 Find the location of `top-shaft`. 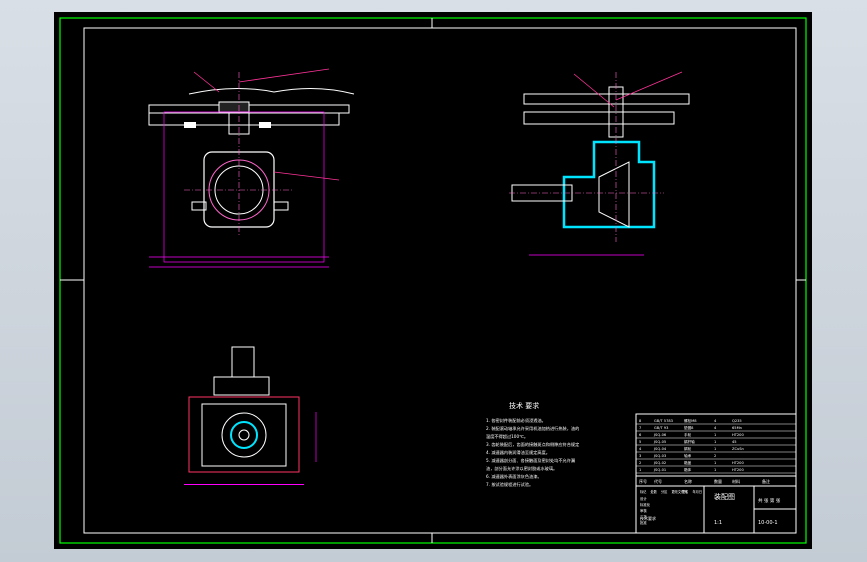

top-shaft is located at coordinates (243, 362).